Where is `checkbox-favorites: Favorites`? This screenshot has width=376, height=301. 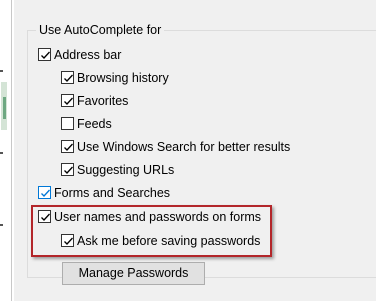 checkbox-favorites: Favorites is located at coordinates (94, 100).